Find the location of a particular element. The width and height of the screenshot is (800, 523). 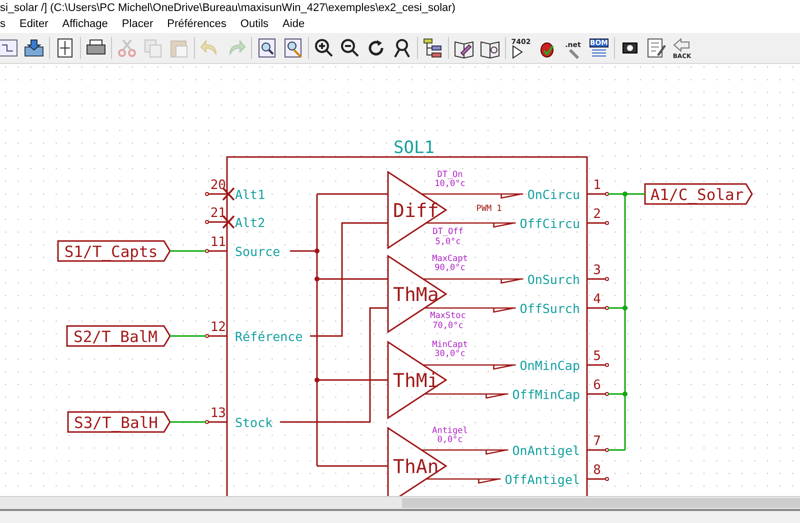

pin-name: OnAntigel is located at coordinates (546, 450).